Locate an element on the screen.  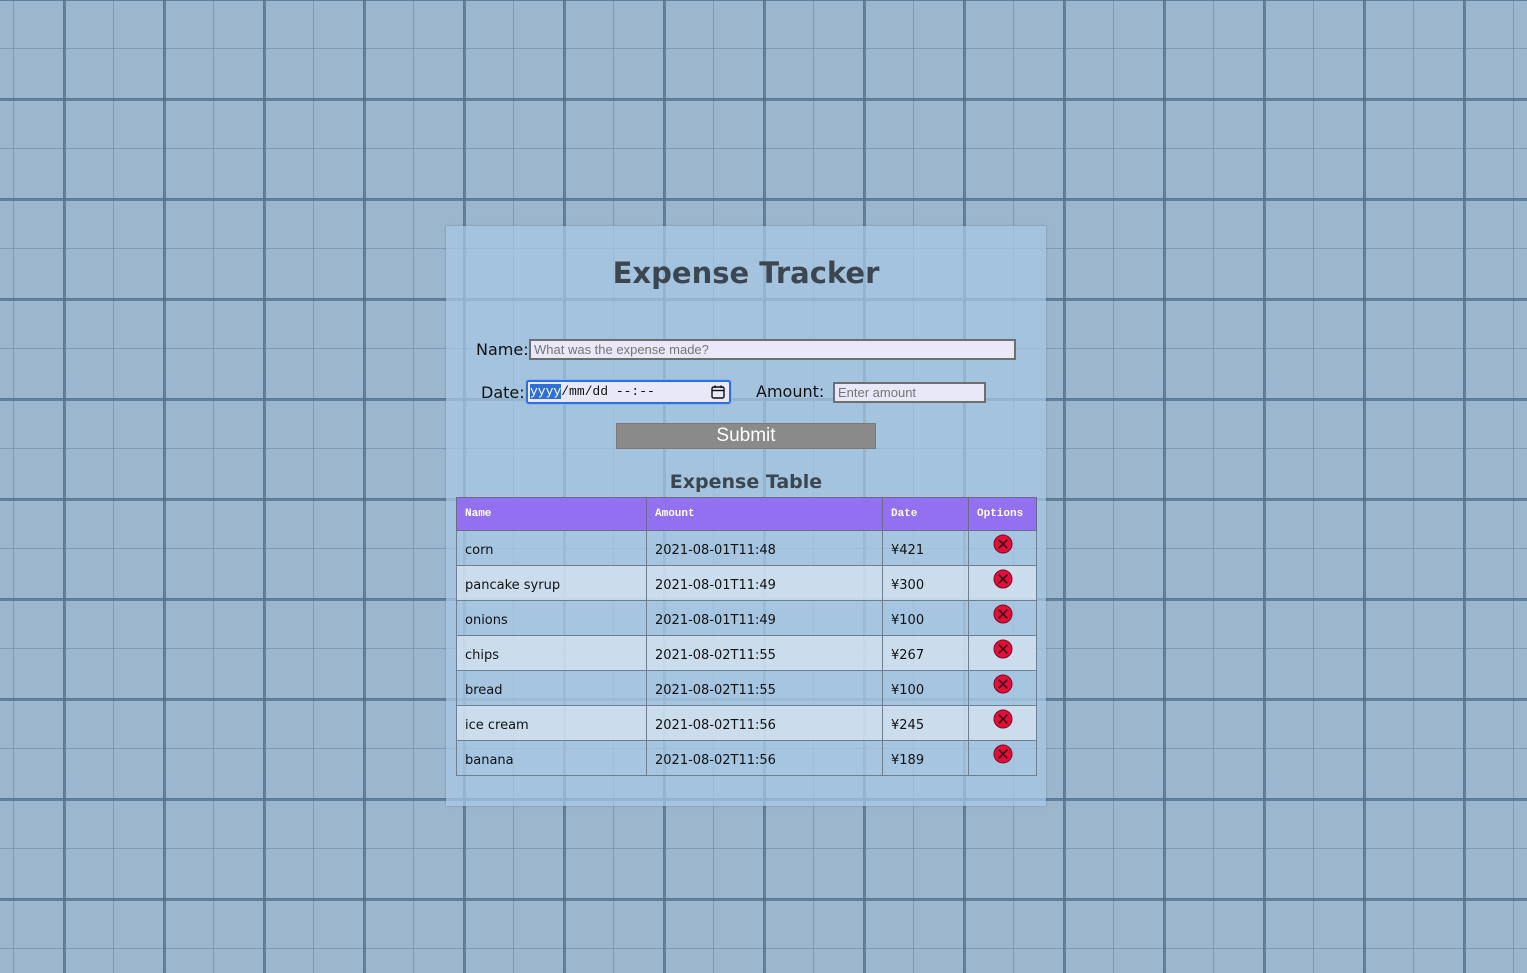
cell-date: ¥300 is located at coordinates (925, 583).